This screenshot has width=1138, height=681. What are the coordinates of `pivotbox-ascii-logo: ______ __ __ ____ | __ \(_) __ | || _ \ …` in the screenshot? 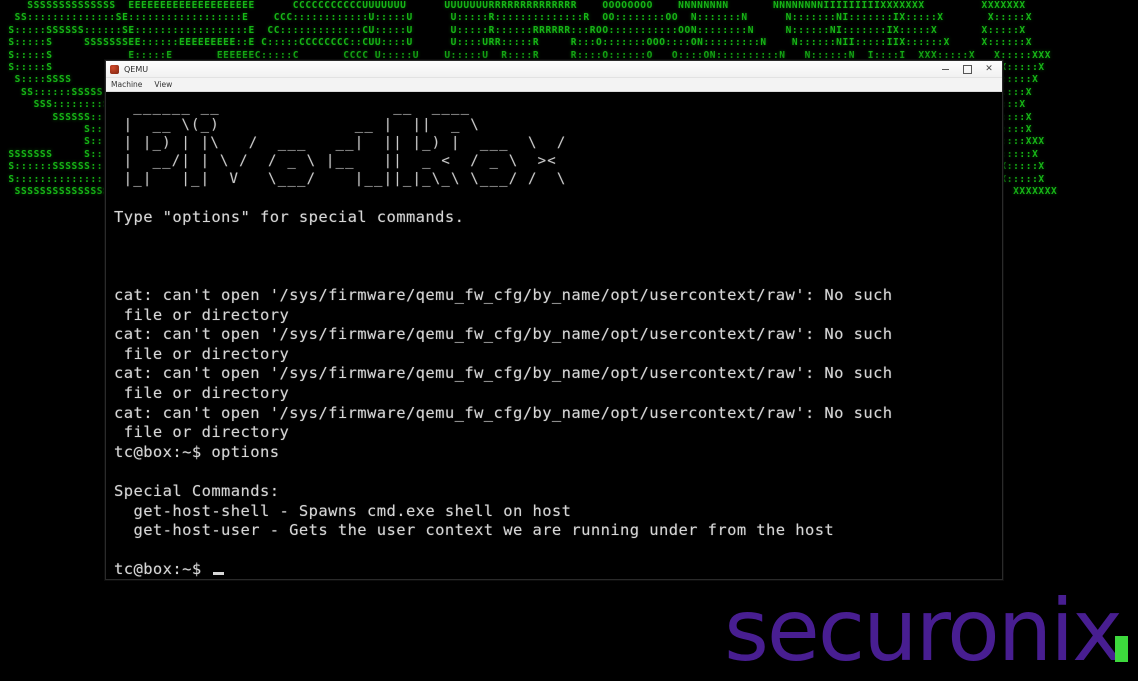 It's located at (345, 143).